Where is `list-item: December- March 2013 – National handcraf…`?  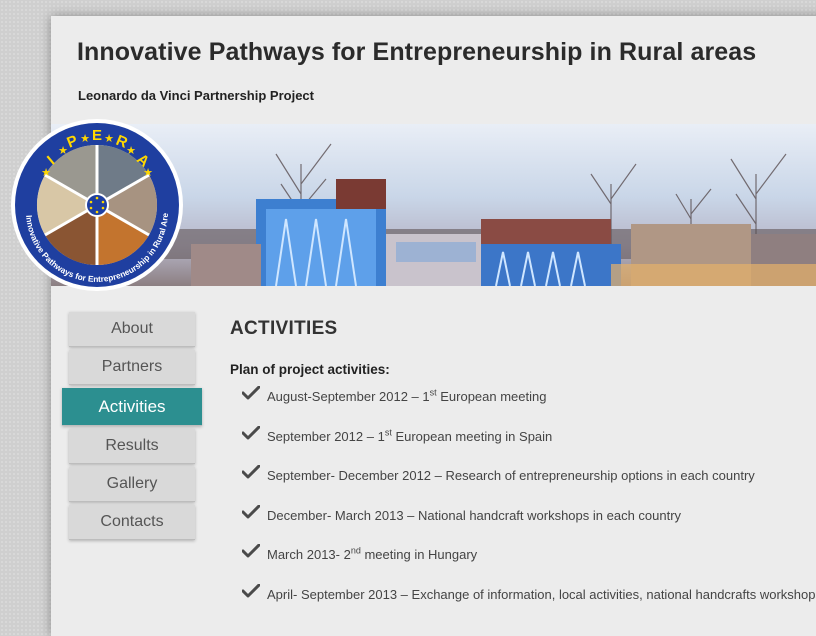
list-item: December- March 2013 – National handcraf… is located at coordinates (523, 526).